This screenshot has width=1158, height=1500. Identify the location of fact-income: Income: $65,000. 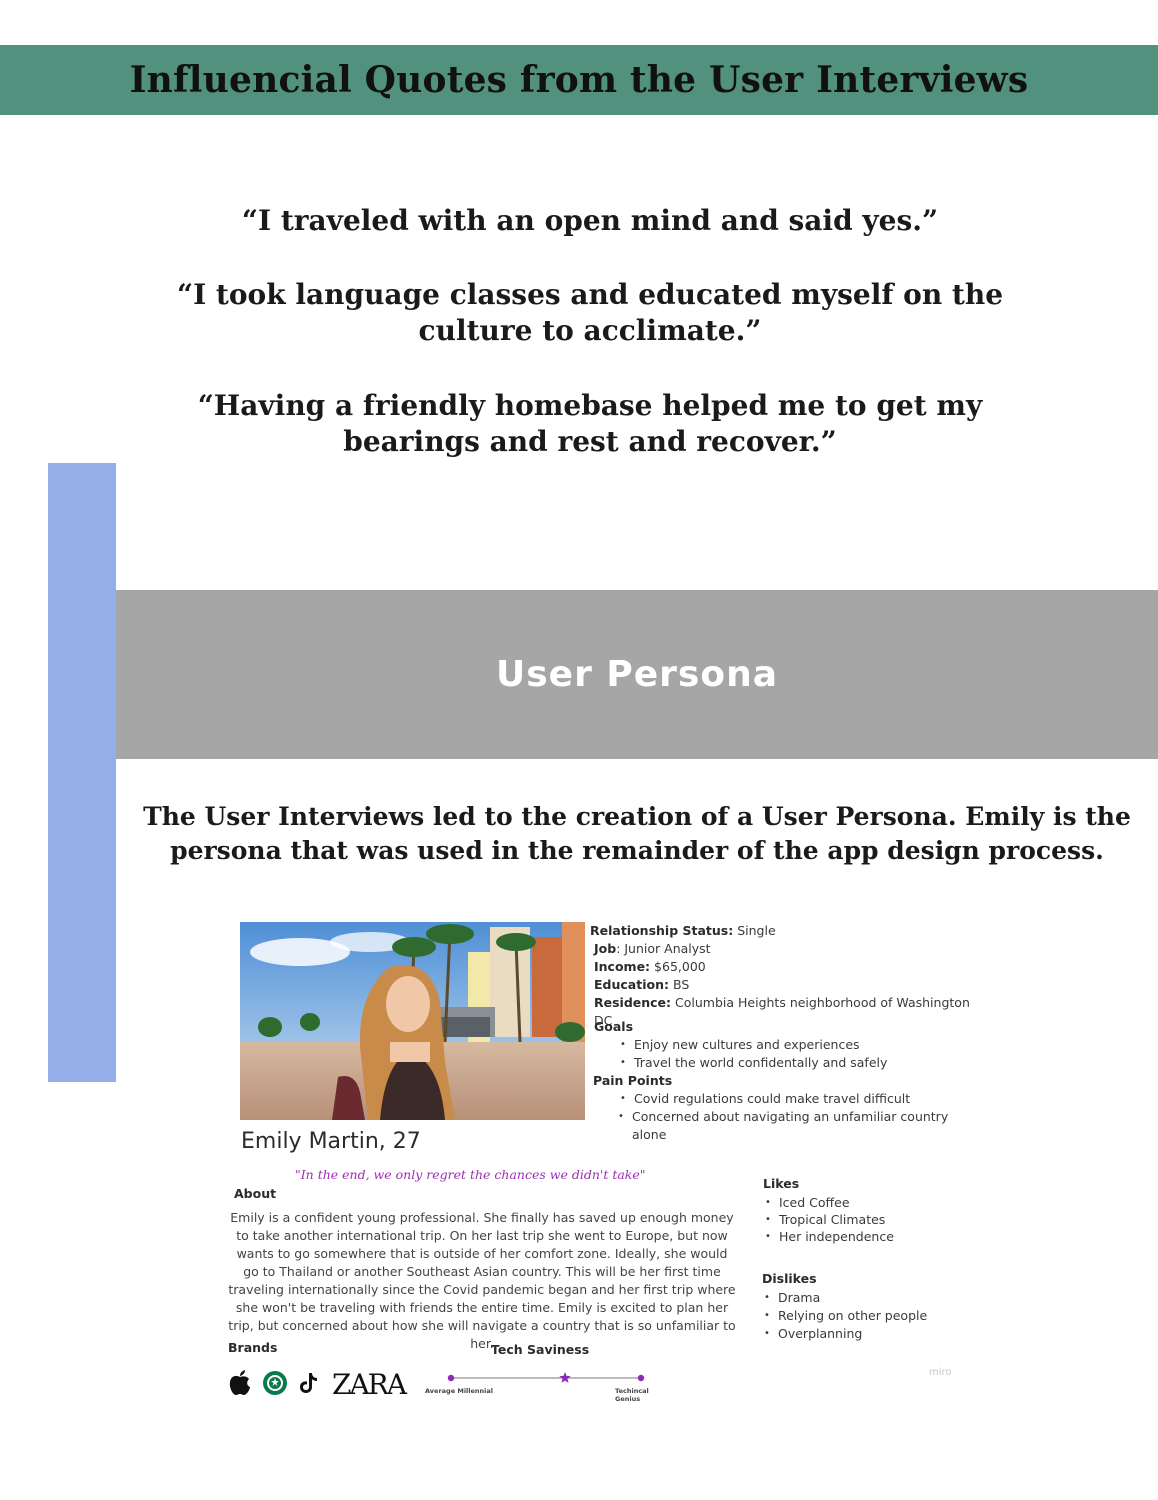
(650, 966).